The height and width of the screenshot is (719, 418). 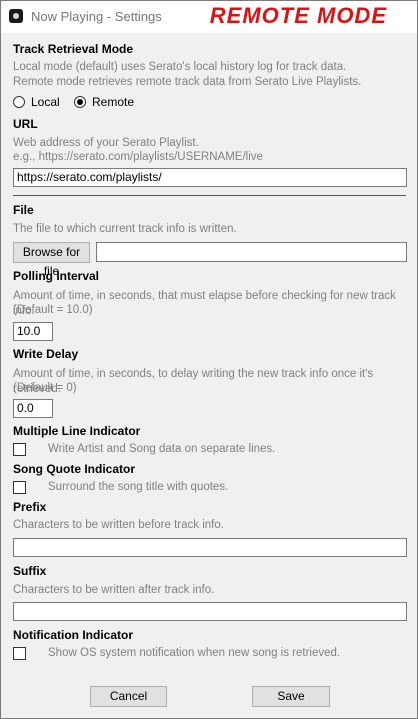 What do you see at coordinates (16, 16) in the screenshot?
I see `app-icon` at bounding box center [16, 16].